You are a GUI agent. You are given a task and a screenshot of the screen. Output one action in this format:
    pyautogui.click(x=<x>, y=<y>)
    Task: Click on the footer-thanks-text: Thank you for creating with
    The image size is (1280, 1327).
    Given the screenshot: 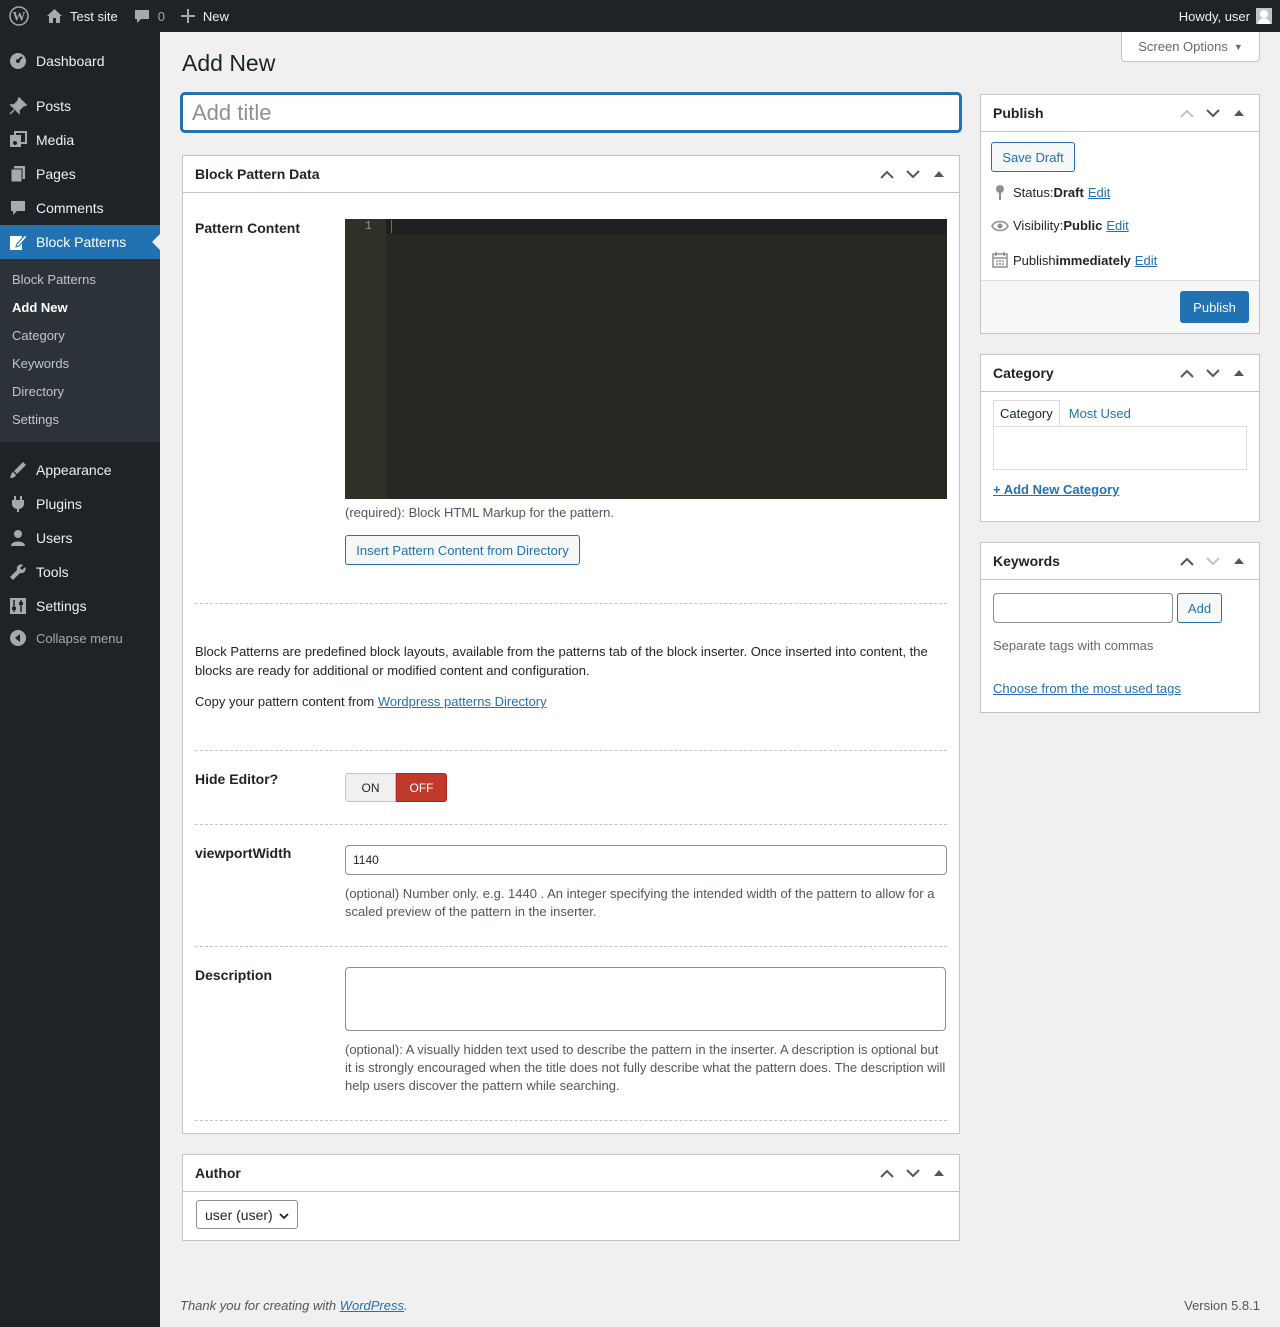 What is the action you would take?
    pyautogui.click(x=260, y=1305)
    